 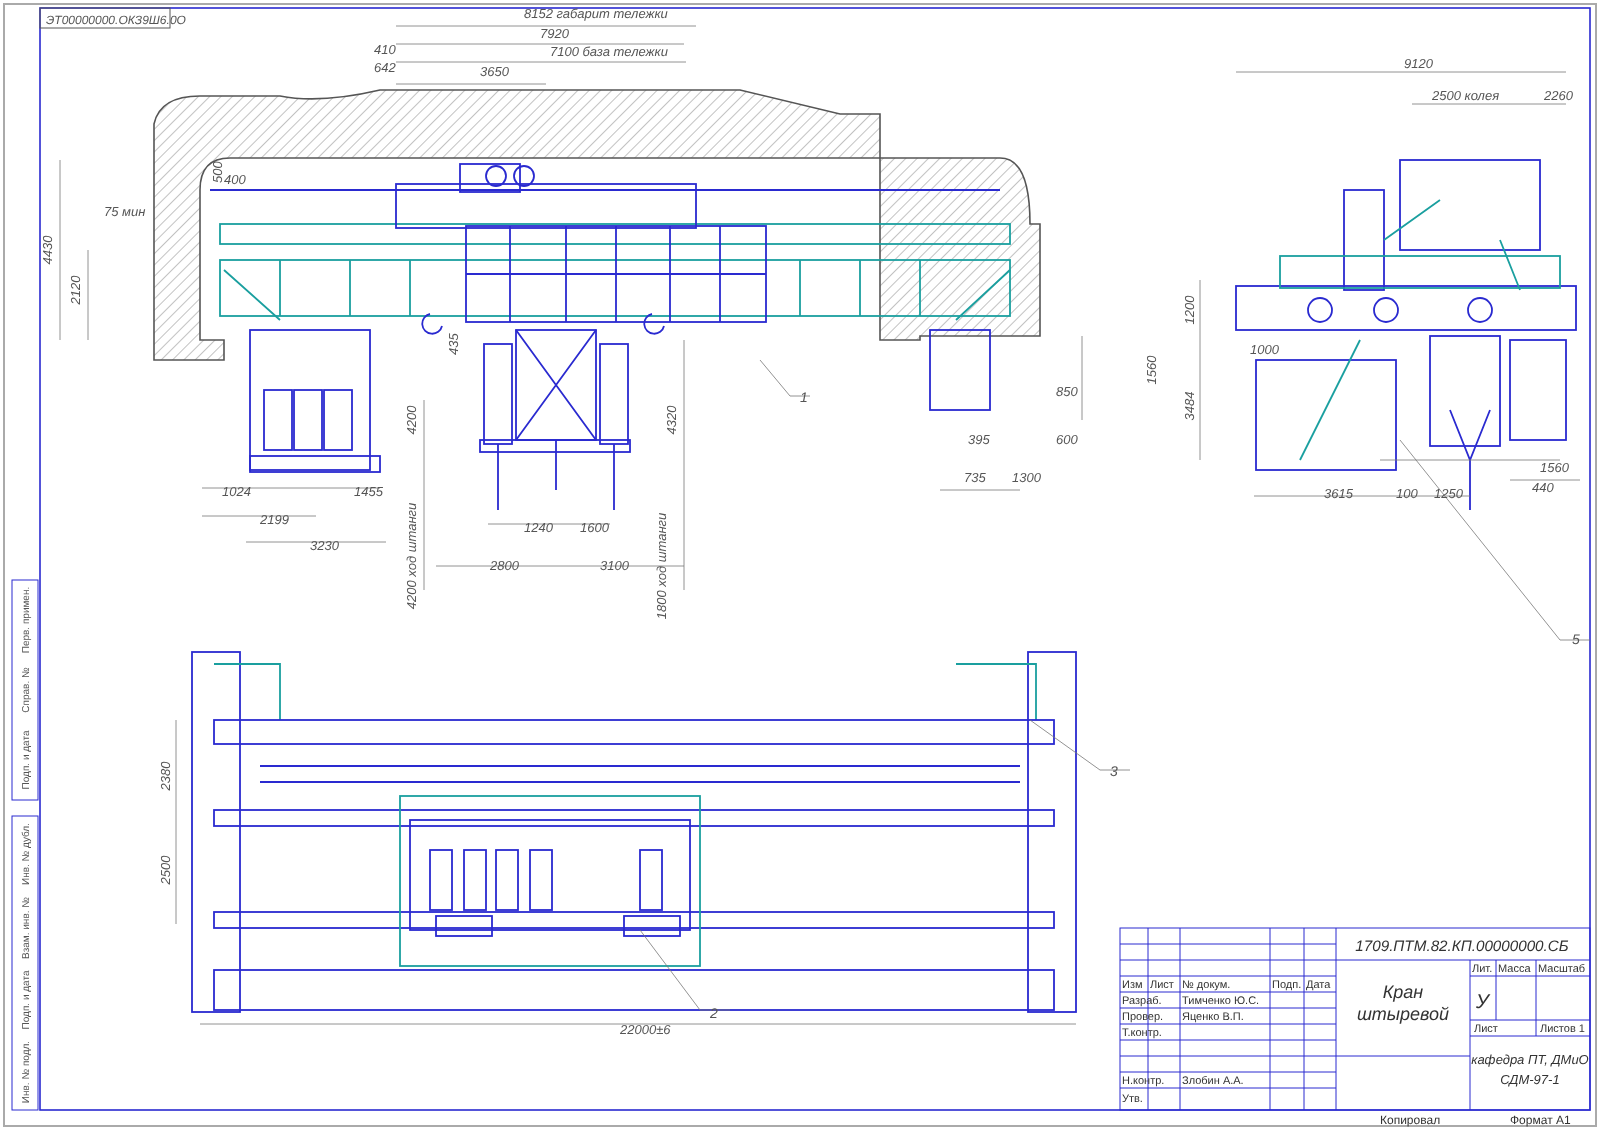 I want to click on drawing-title: Кран, so click(x=1403, y=992).